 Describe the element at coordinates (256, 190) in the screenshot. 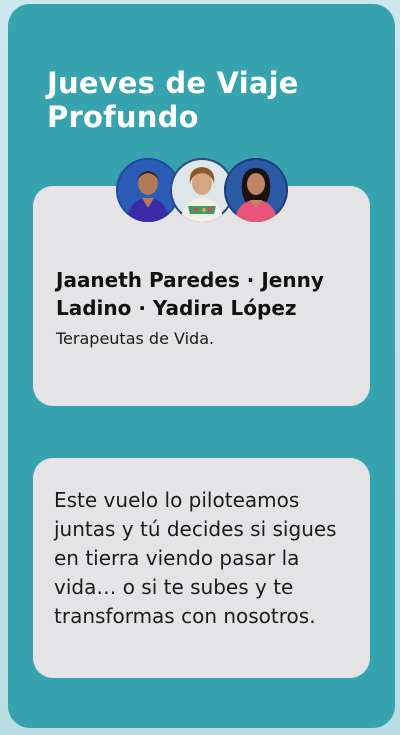

I see `avatar` at that location.